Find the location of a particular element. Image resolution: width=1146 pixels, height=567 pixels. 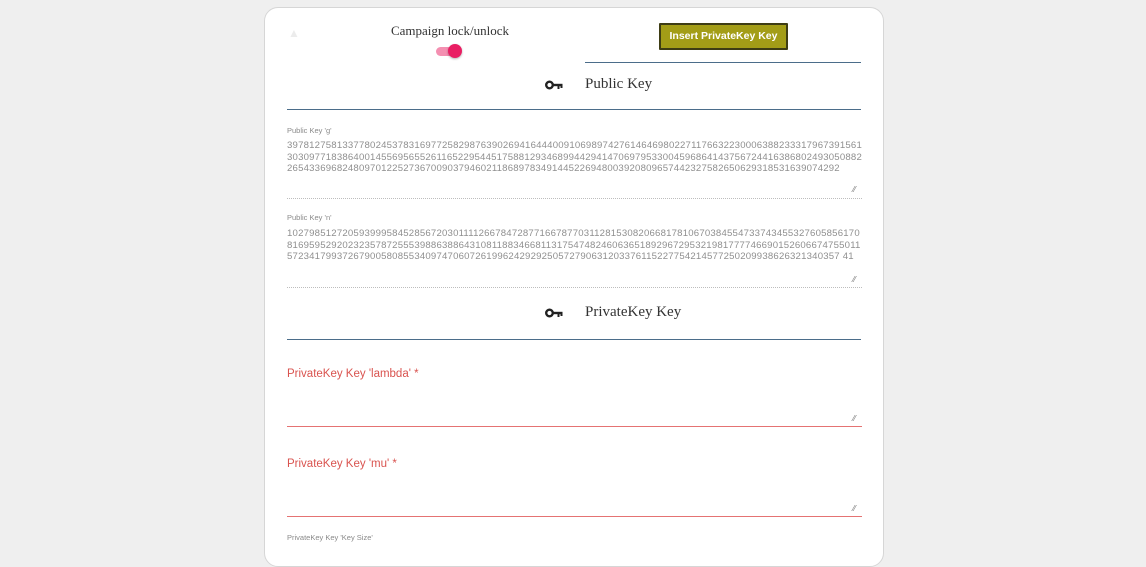

header-divider is located at coordinates (723, 62).